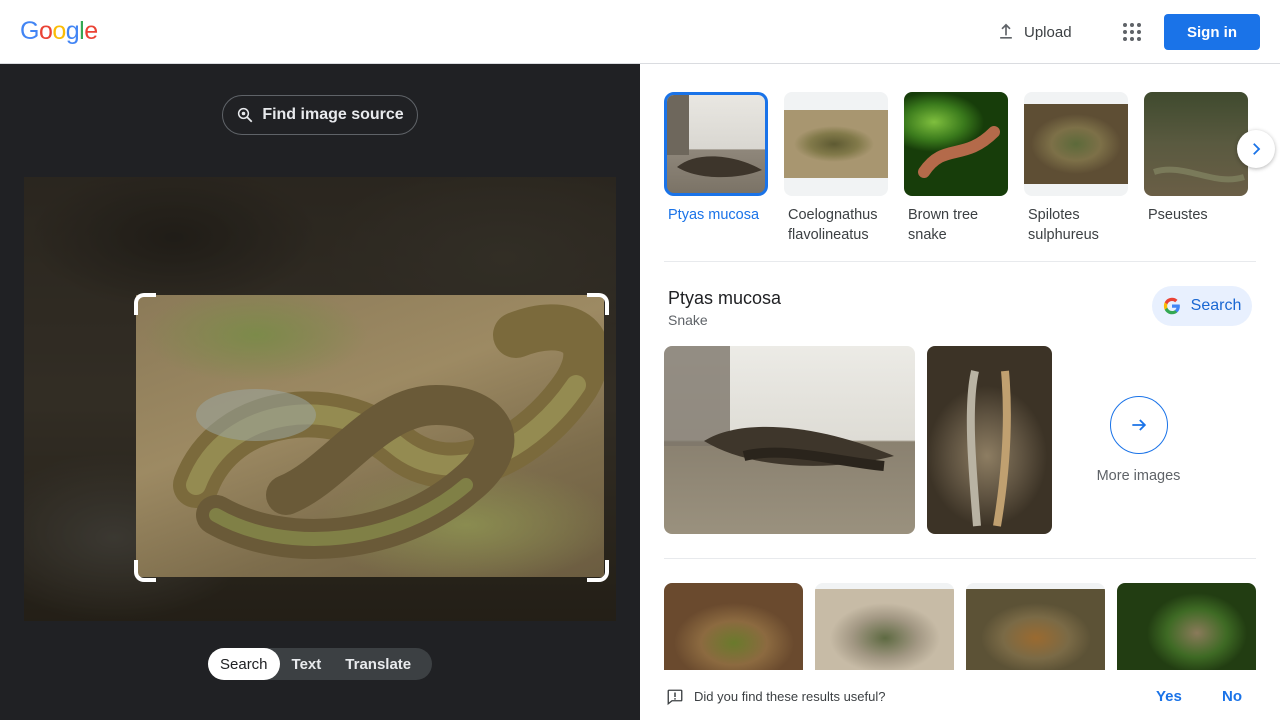 This screenshot has width=1280, height=720. What do you see at coordinates (688, 320) in the screenshot?
I see `entity-subtitle: Snake` at bounding box center [688, 320].